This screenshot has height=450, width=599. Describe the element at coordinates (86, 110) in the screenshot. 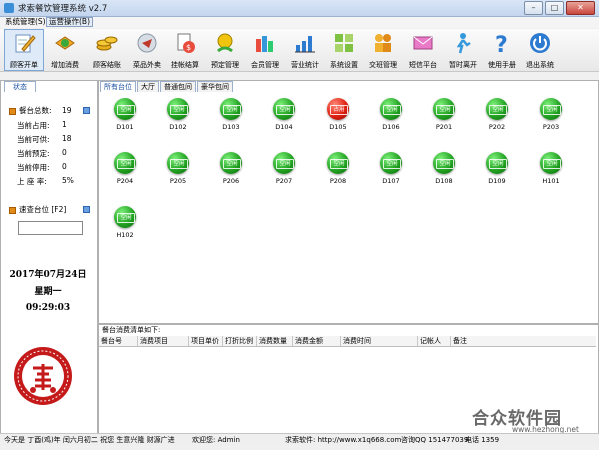

I see `refresh-icon` at that location.